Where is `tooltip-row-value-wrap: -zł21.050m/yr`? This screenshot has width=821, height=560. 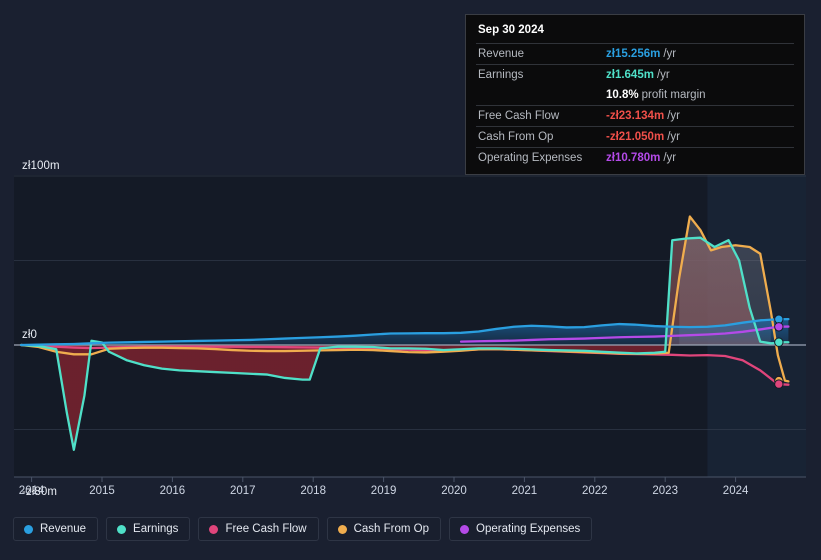
tooltip-row-value-wrap: -zł21.050m/yr is located at coordinates (643, 137).